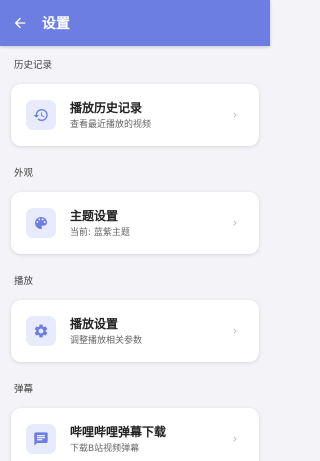  What do you see at coordinates (100, 232) in the screenshot?
I see `theme-subtitle: 当前: 蓝紫主题` at bounding box center [100, 232].